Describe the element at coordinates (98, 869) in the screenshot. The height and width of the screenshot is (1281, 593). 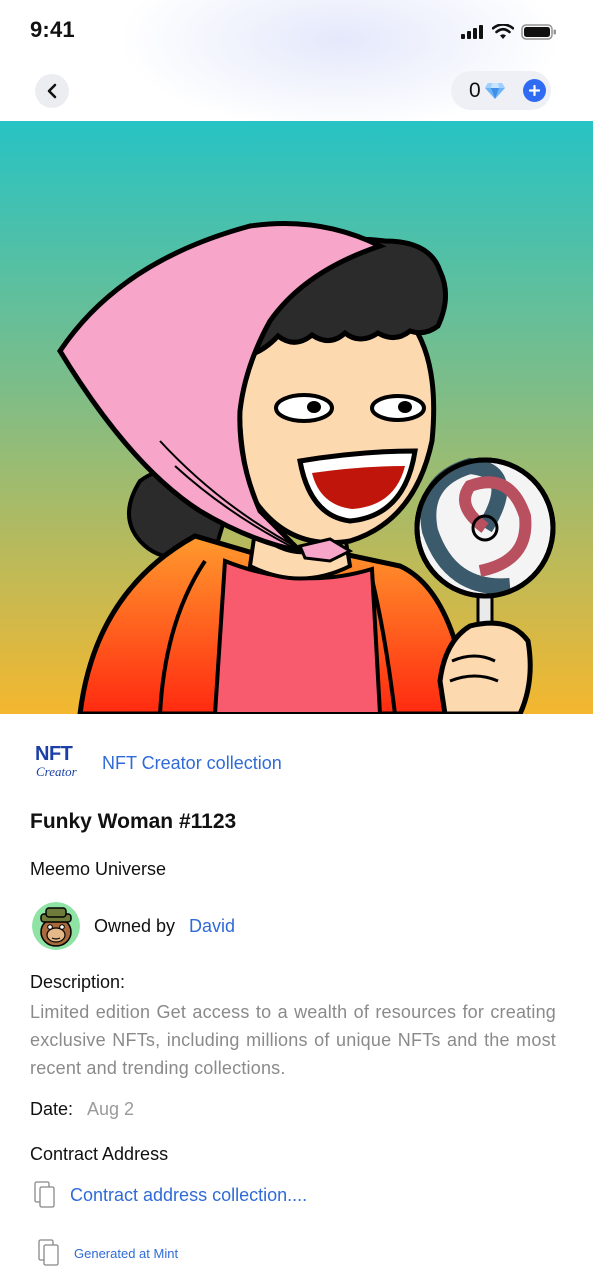
I see `universe-name: Meemo Universe` at that location.